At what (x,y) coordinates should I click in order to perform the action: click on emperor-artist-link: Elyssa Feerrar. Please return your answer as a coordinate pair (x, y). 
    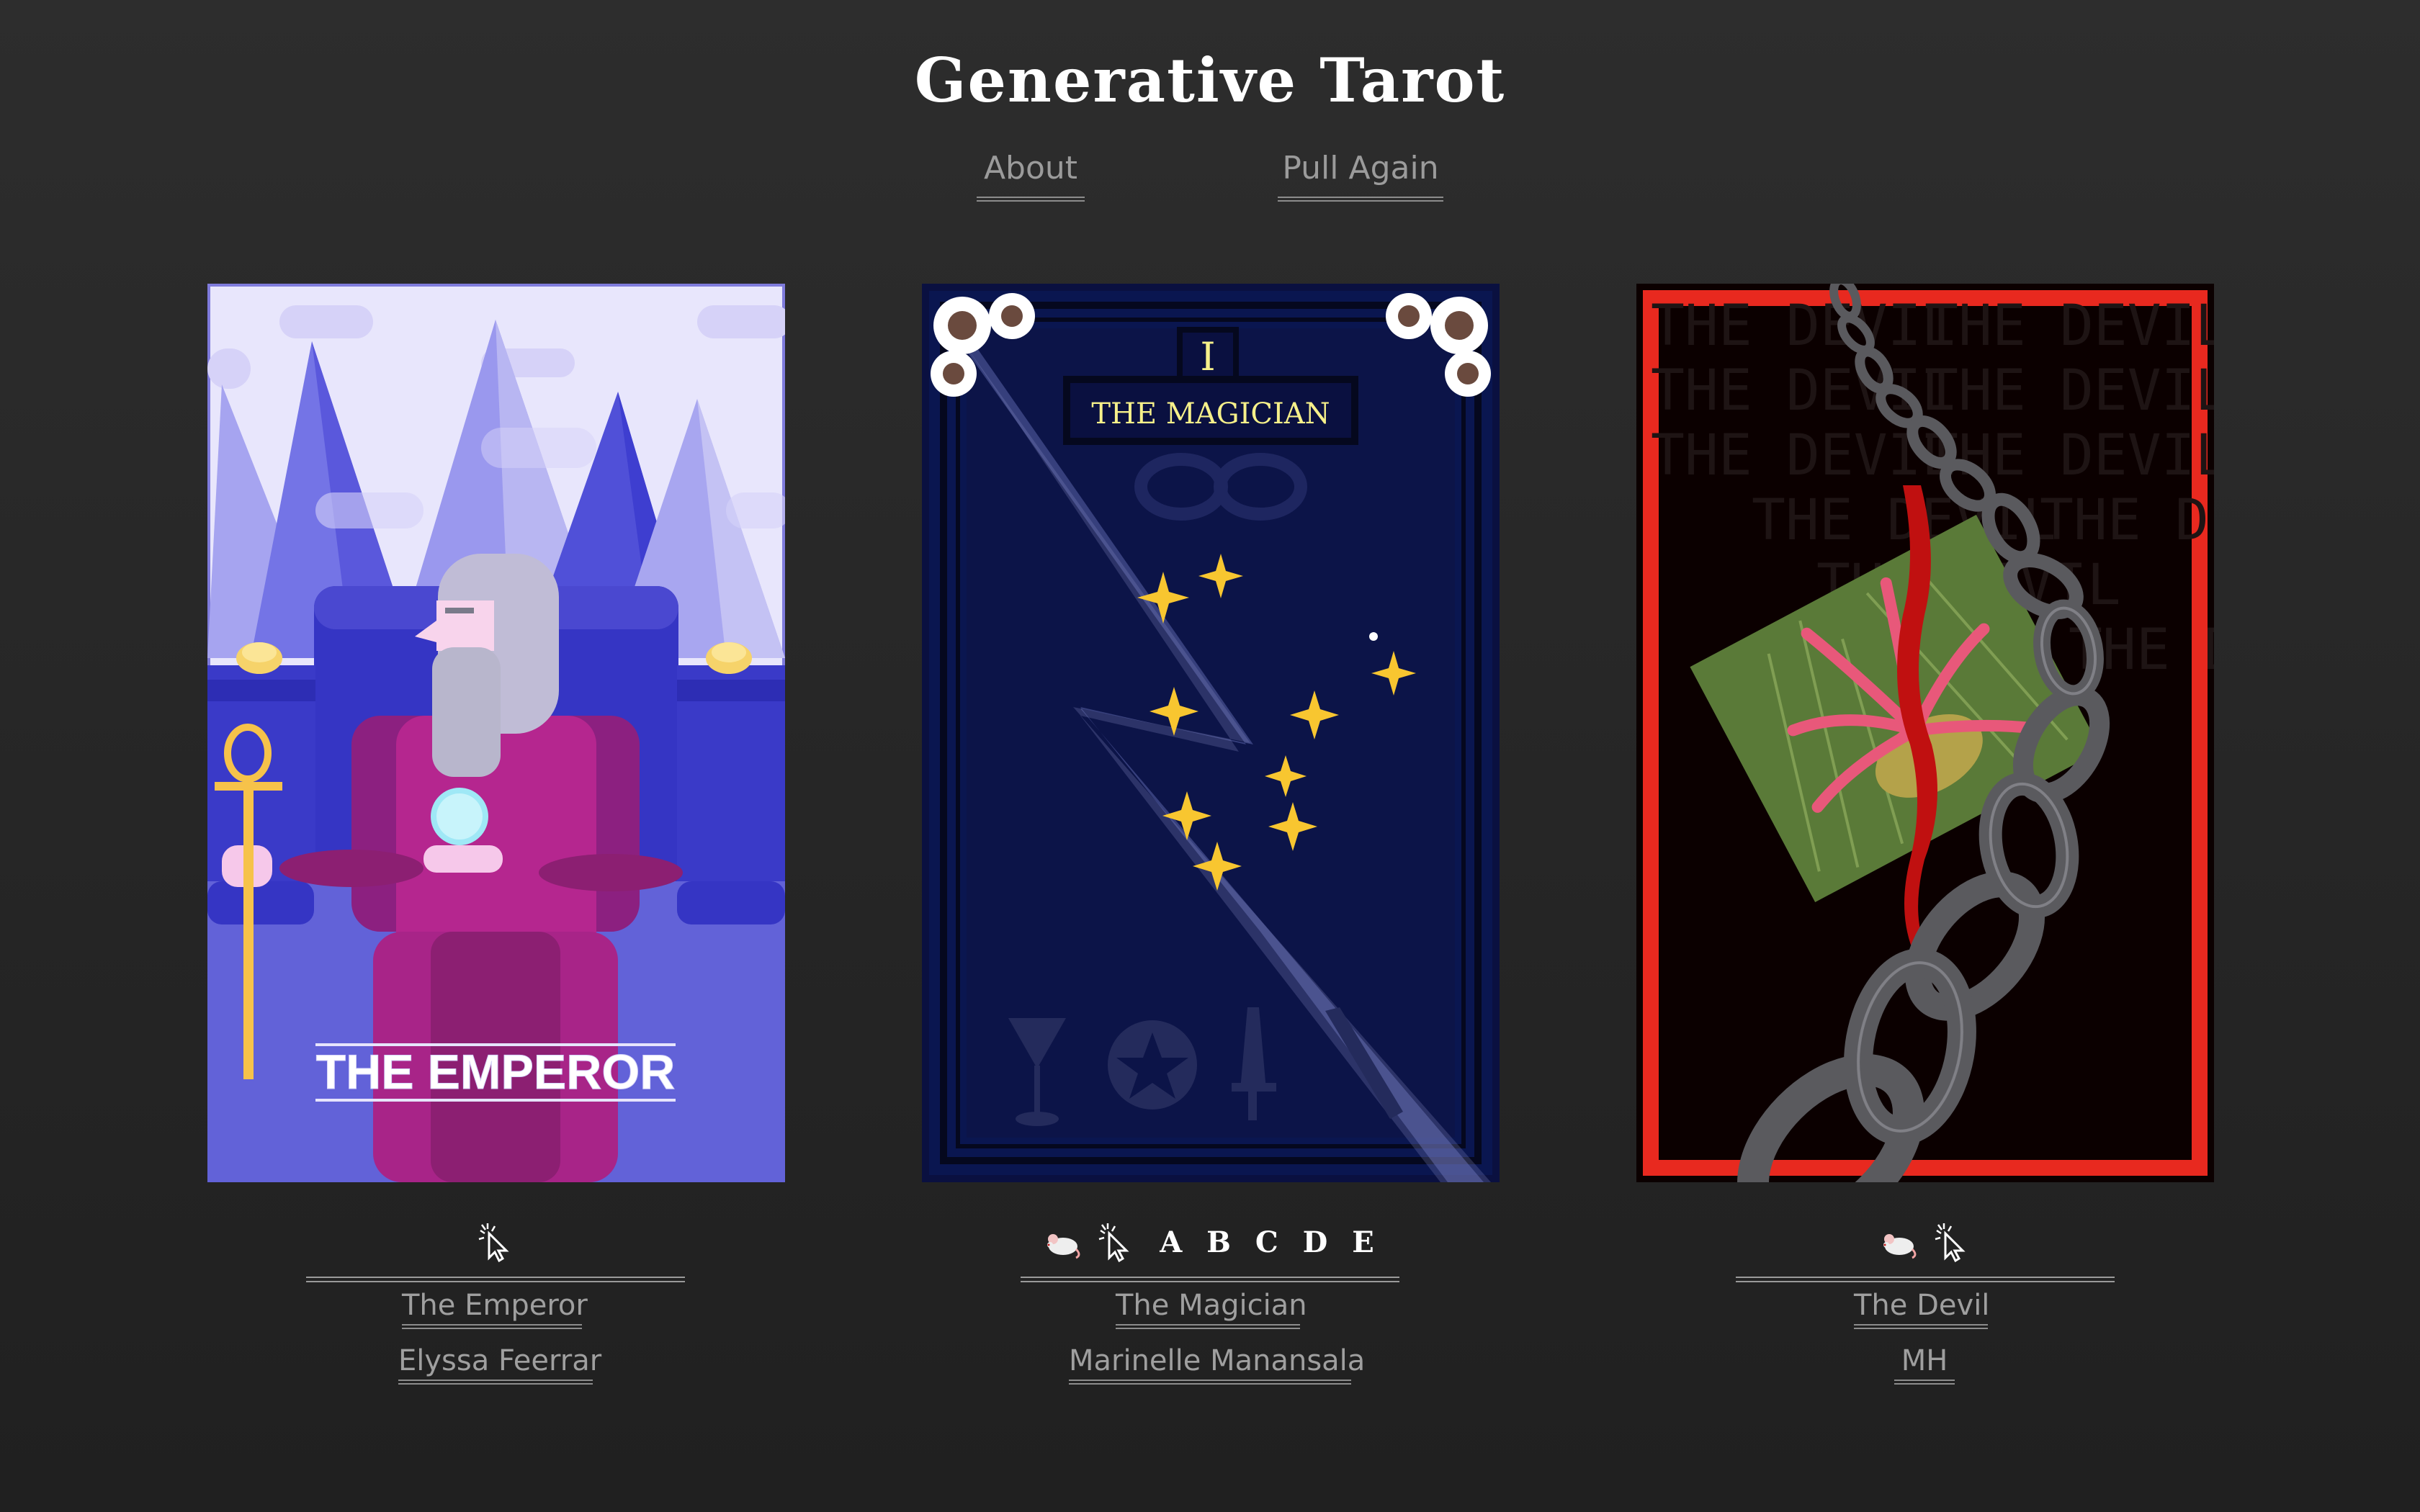
    Looking at the image, I should click on (500, 1364).